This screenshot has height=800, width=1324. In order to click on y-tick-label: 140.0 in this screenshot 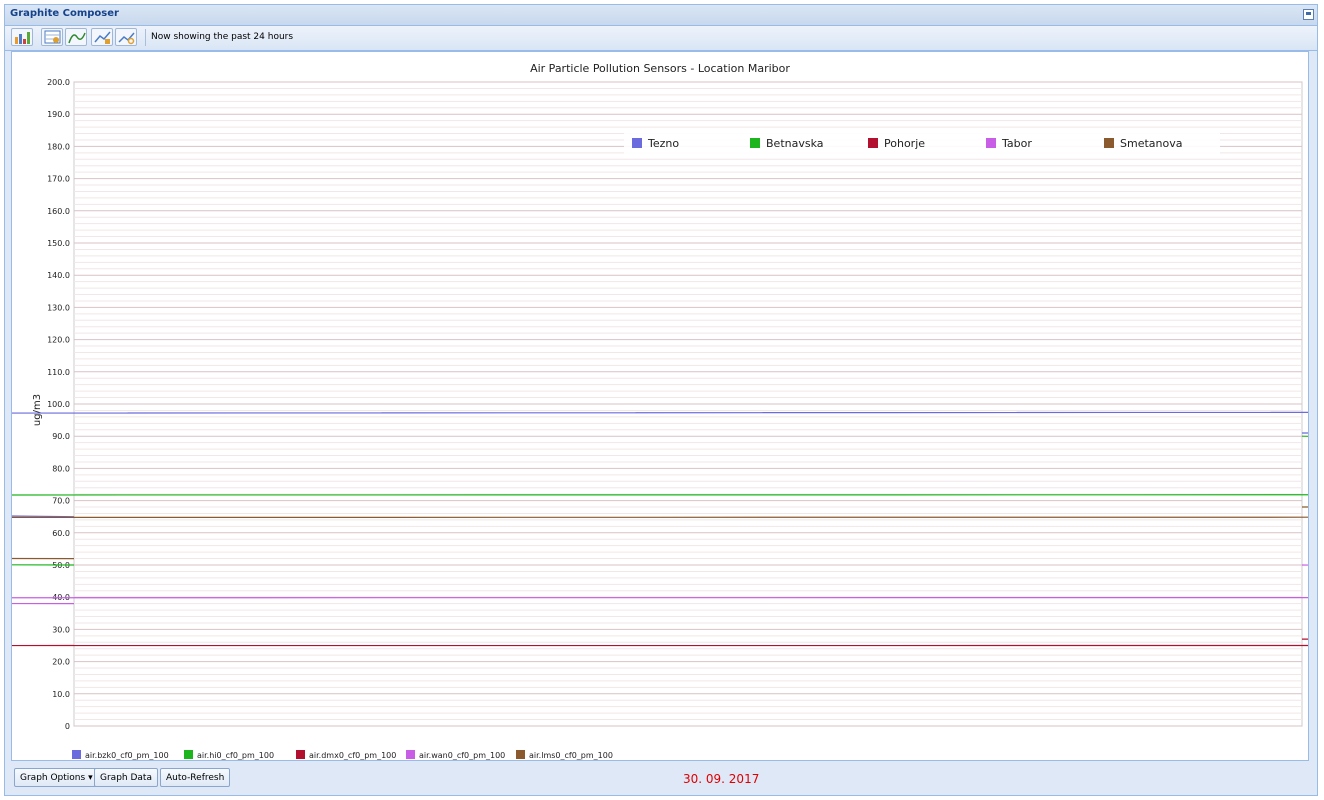, I will do `click(58, 275)`.